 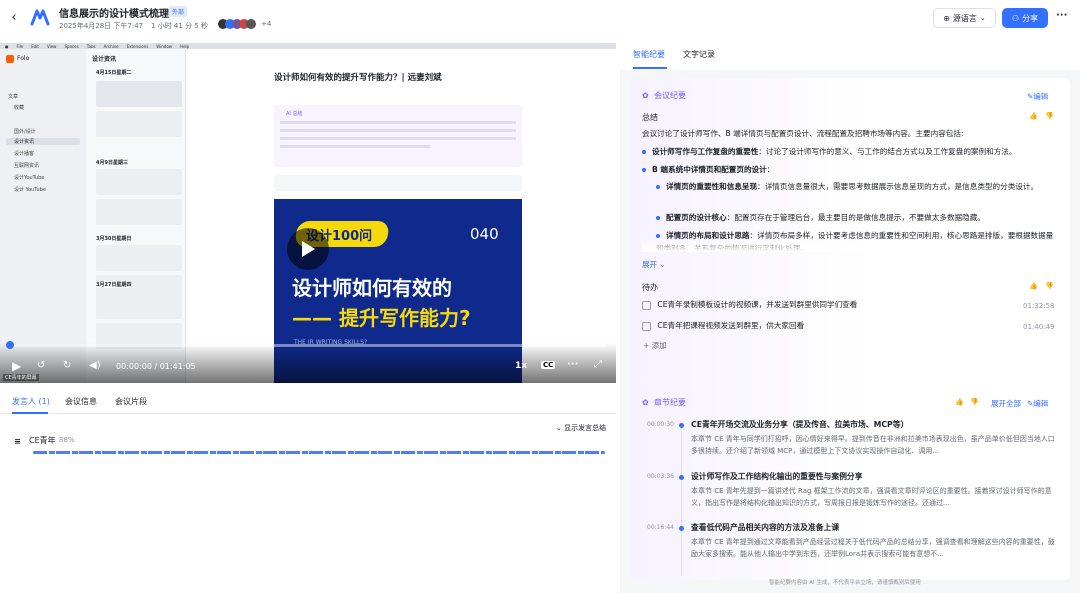 What do you see at coordinates (355, 146) in the screenshot?
I see `ai-summary-text` at bounding box center [355, 146].